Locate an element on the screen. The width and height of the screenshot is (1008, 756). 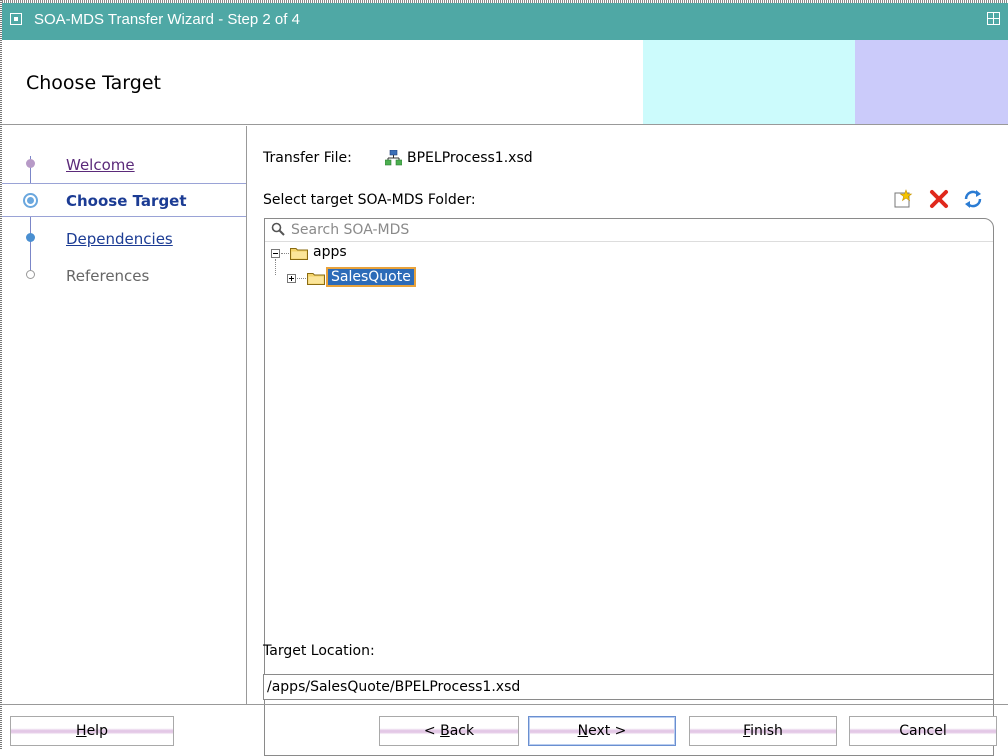
train-step-choose-target: Choose Target is located at coordinates (124, 200).